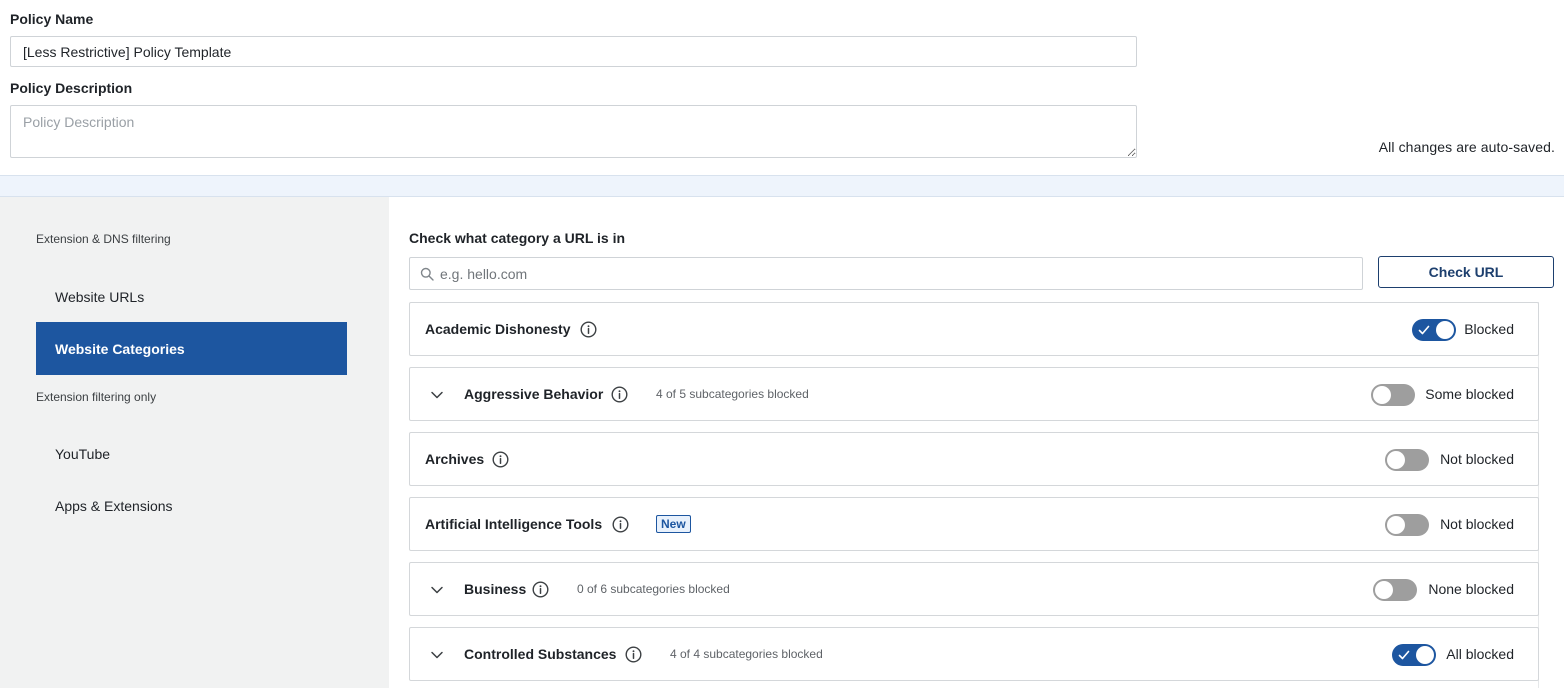 The height and width of the screenshot is (688, 1564). What do you see at coordinates (71, 88) in the screenshot?
I see `policy-description-label: Policy Description` at bounding box center [71, 88].